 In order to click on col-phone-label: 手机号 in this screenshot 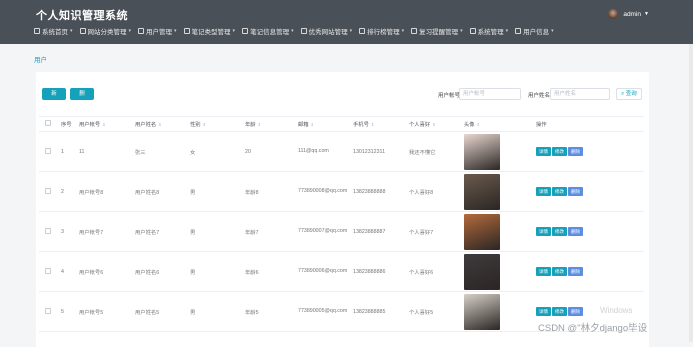, I will do `click(361, 125)`.